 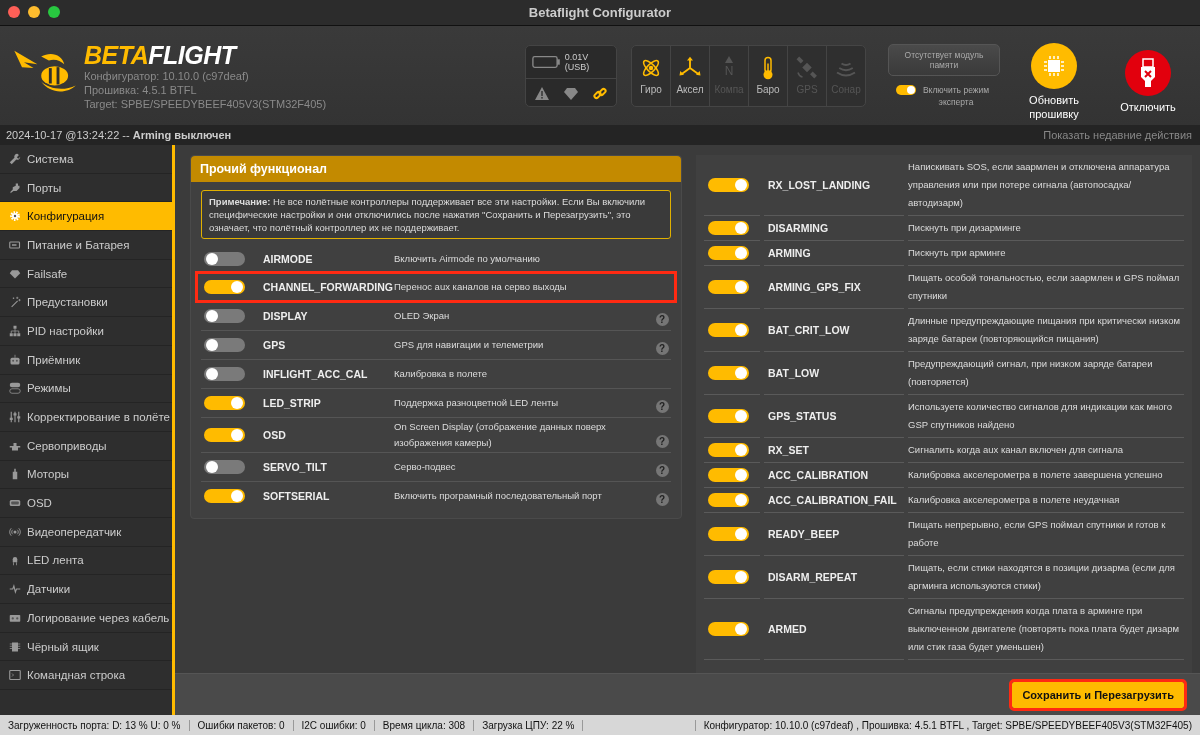 I want to click on version-status: Конфигуратор: 10.10.0 (c97deaf) , Прошивка: 4.5.1 BTFL , Target: SPBE/SPEEDYBEEF405V3(STM32F405), so click(x=947, y=725).